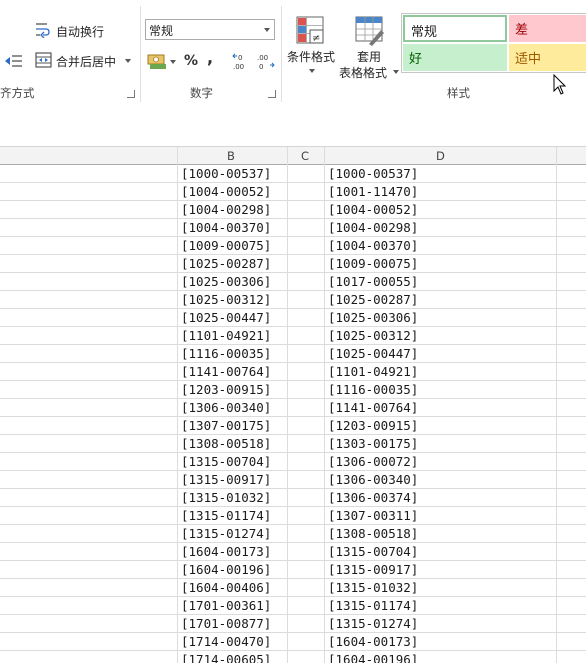 The height and width of the screenshot is (663, 586). What do you see at coordinates (373, 336) in the screenshot?
I see `cell-d: [1025-00312]` at bounding box center [373, 336].